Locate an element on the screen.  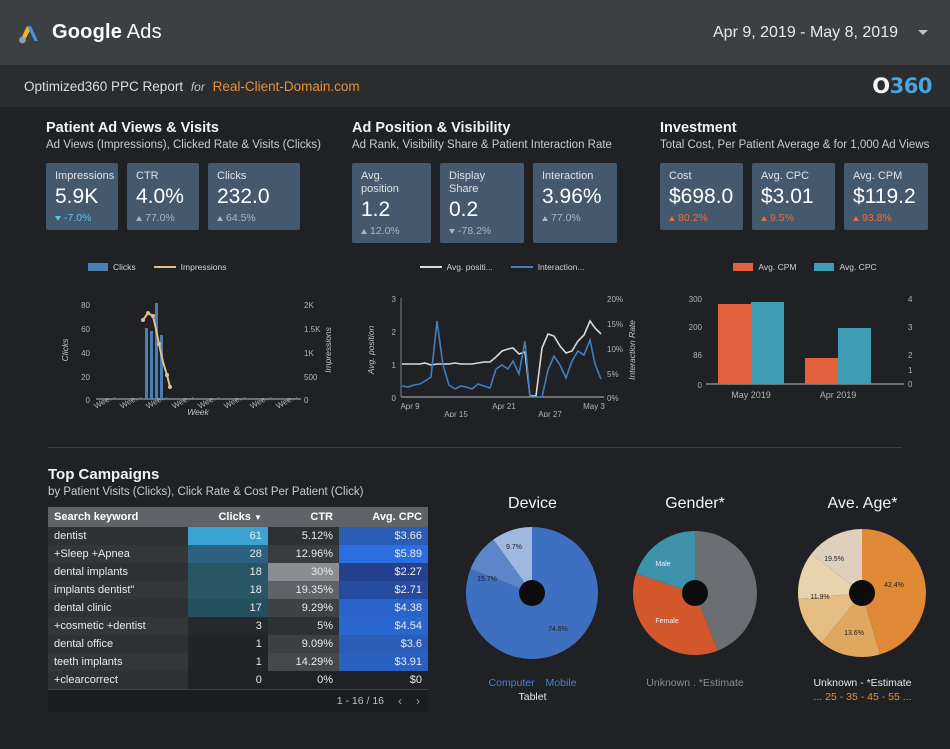
cell-cpc: $3.66 is located at coordinates (383, 536).